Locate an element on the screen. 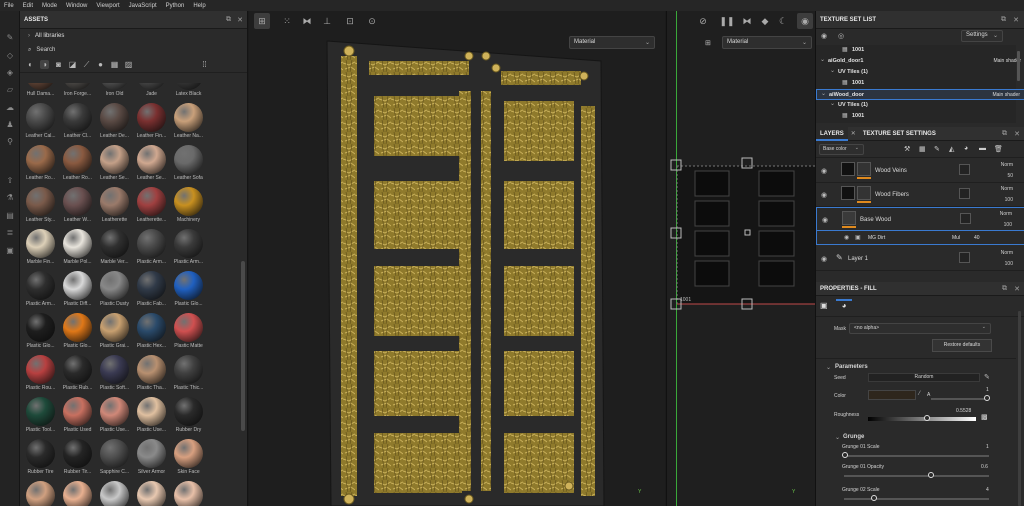 This screenshot has width=1024, height=506. projection-icon: ◈ is located at coordinates (10, 73).